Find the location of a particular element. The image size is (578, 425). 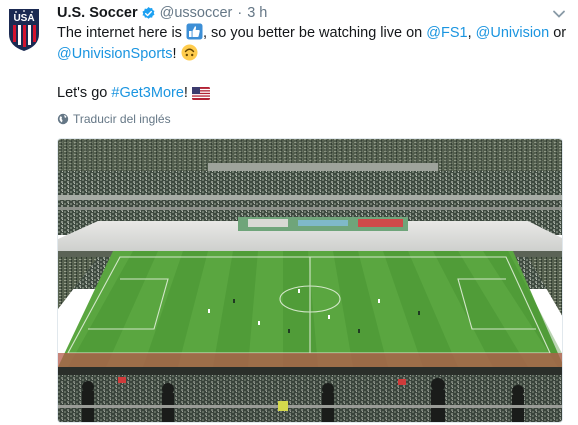

mention-univisionsports-link: @UnivisionSports is located at coordinates (114, 54).